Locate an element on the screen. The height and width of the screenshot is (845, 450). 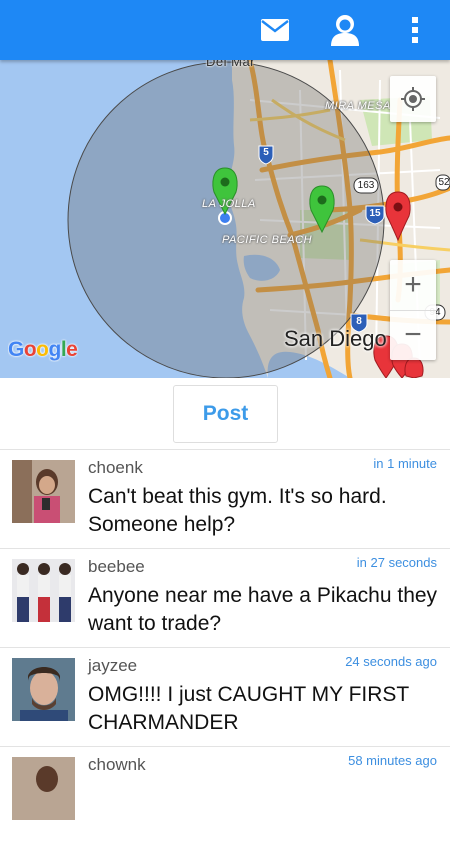
highway-label-8: 8 is located at coordinates (359, 321).